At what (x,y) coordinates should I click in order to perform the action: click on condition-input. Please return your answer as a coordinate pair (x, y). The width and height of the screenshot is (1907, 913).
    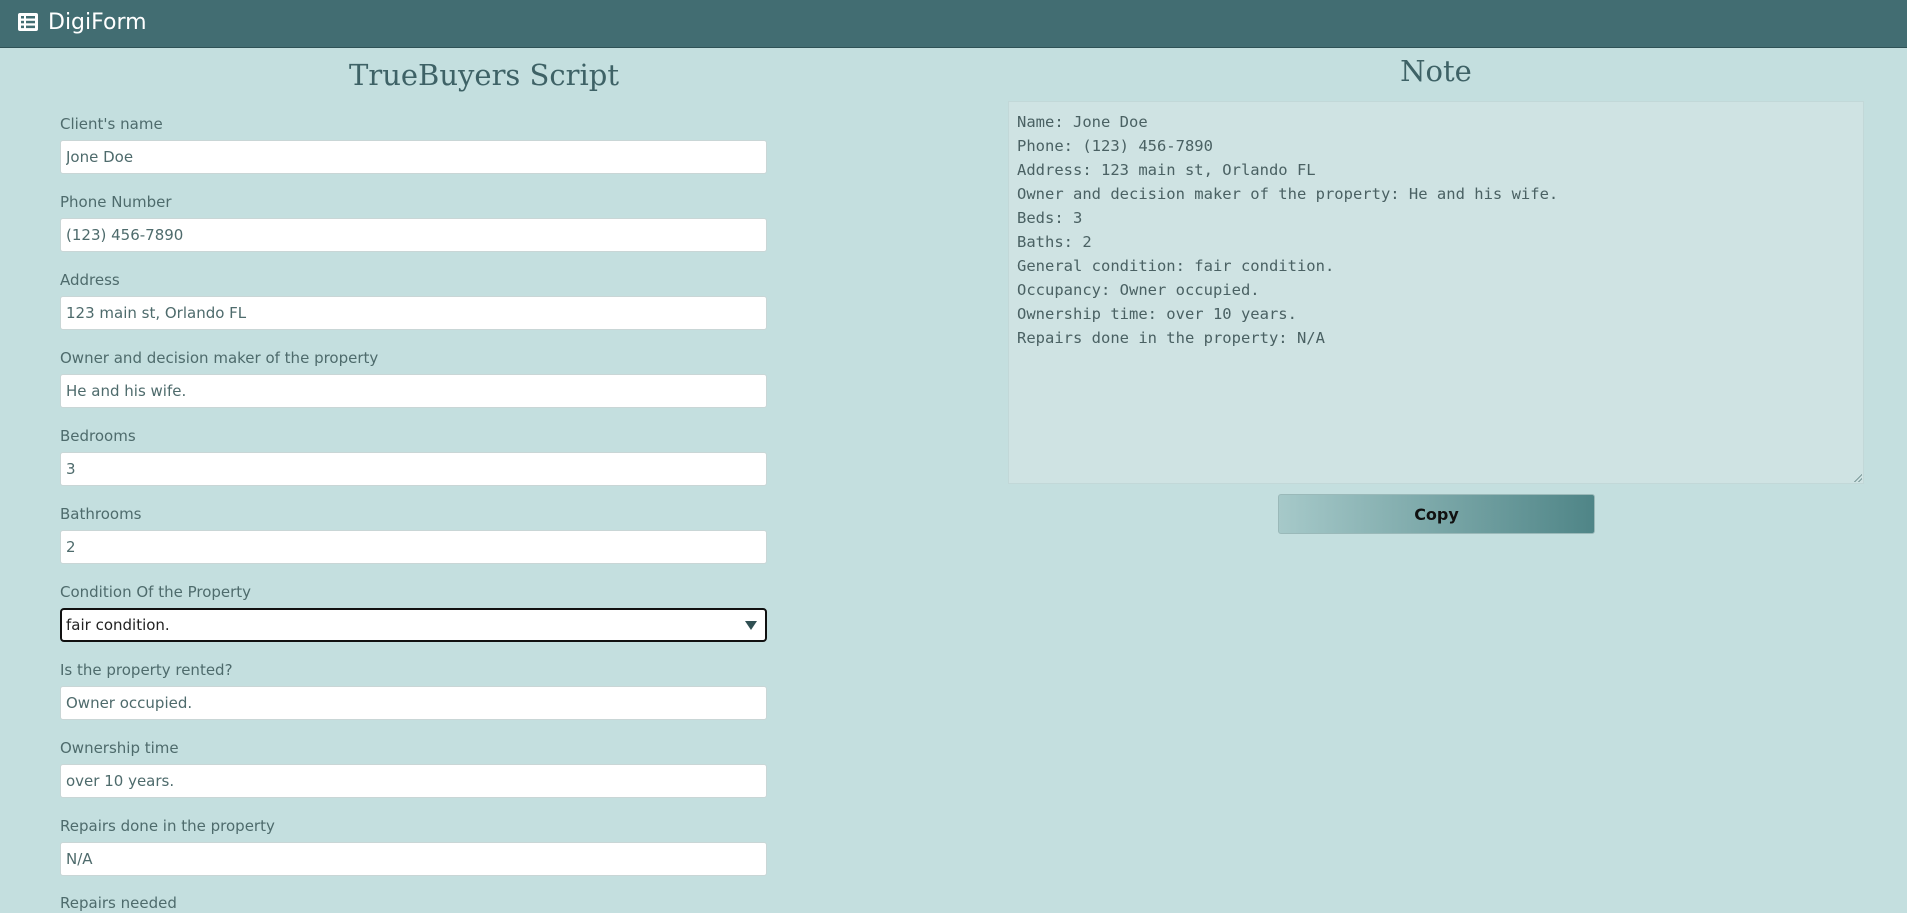
    Looking at the image, I should click on (413, 625).